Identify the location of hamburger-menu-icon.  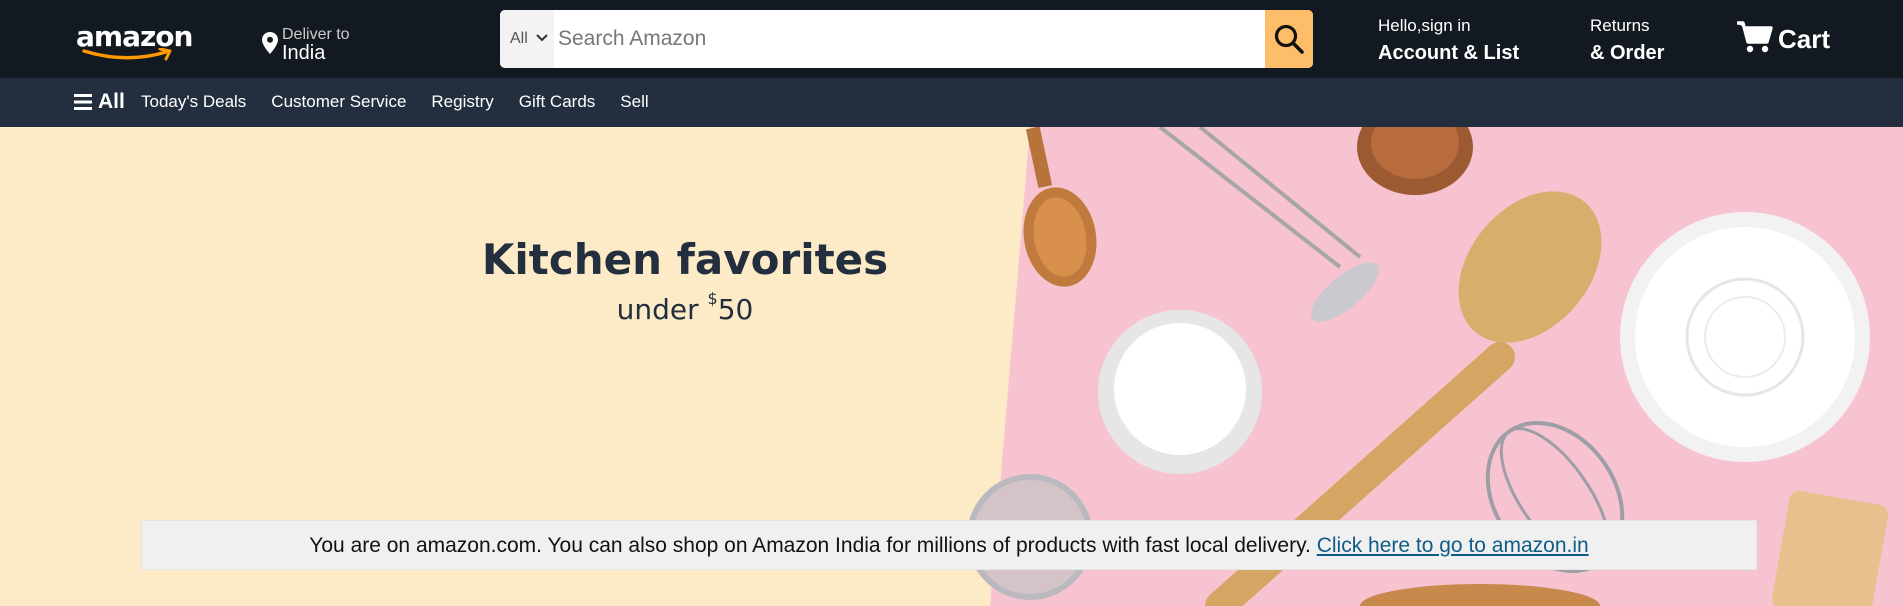
(83, 102).